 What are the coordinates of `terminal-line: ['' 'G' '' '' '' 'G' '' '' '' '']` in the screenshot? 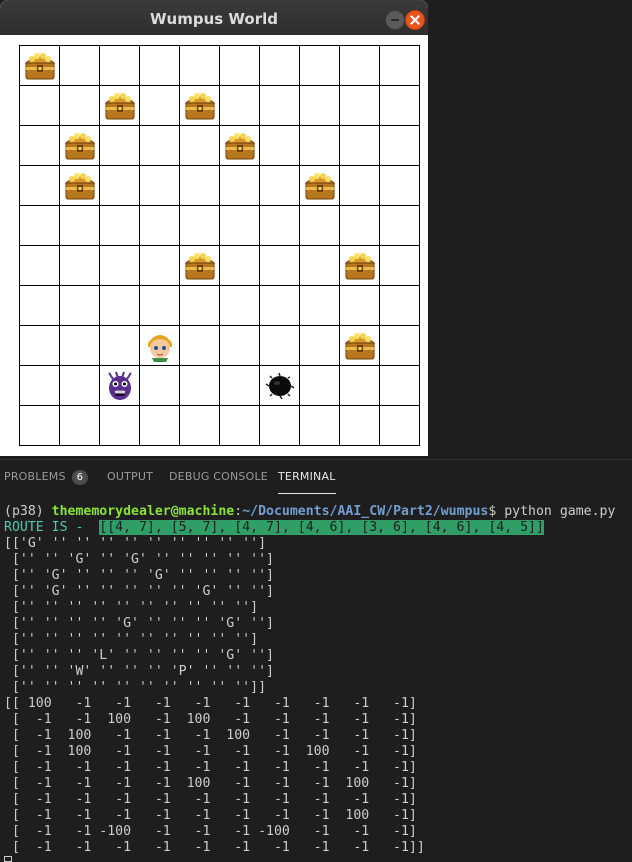 It's located at (139, 575).